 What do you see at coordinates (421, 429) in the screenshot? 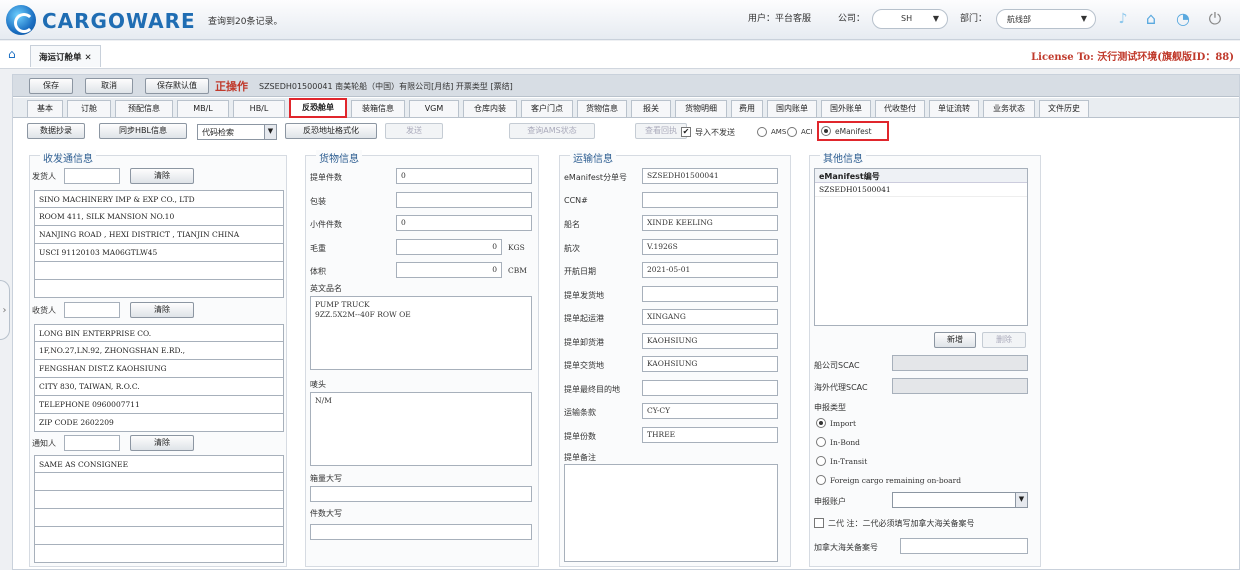
I see `marks-textarea: N/M` at bounding box center [421, 429].